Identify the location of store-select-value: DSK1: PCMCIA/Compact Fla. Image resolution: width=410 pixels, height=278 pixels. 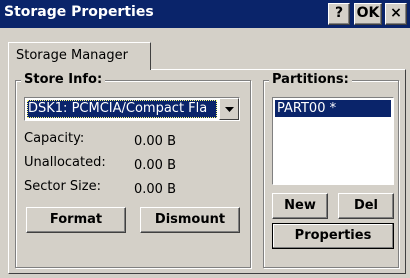
(122, 109).